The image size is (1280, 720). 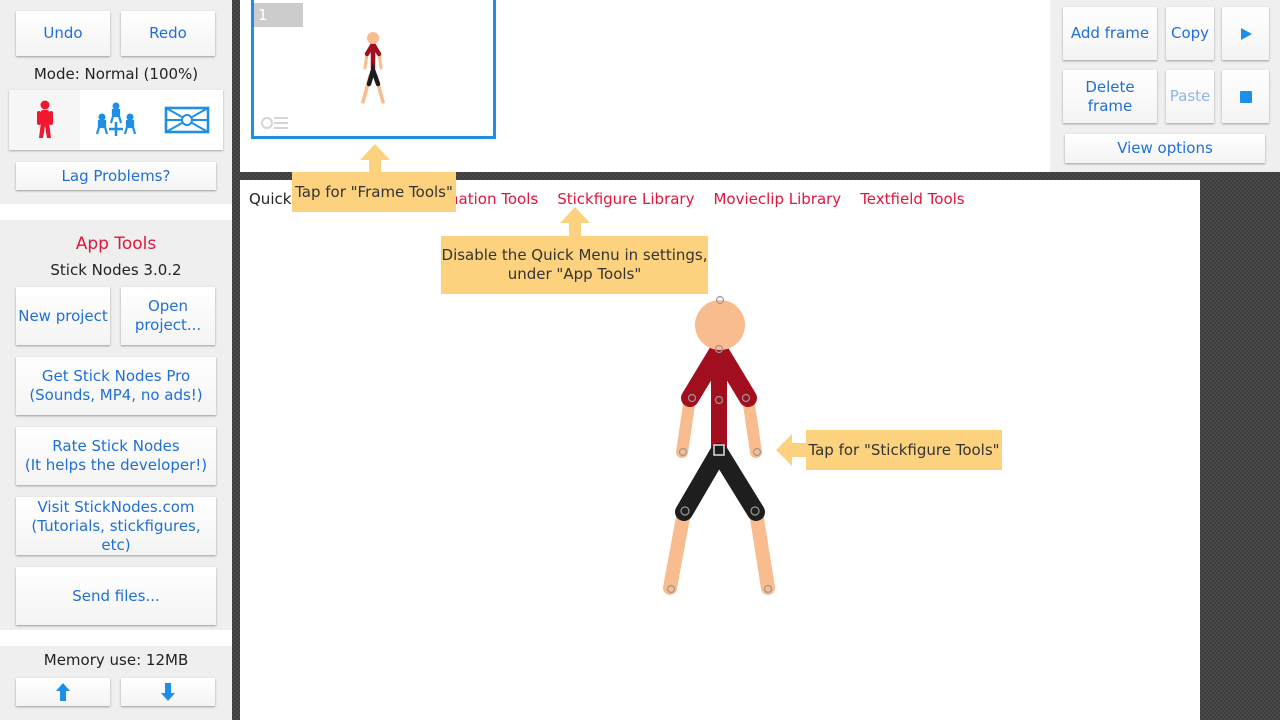 I want to click on get-pro-label-1: Get Stick Nodes Pro, so click(x=116, y=376).